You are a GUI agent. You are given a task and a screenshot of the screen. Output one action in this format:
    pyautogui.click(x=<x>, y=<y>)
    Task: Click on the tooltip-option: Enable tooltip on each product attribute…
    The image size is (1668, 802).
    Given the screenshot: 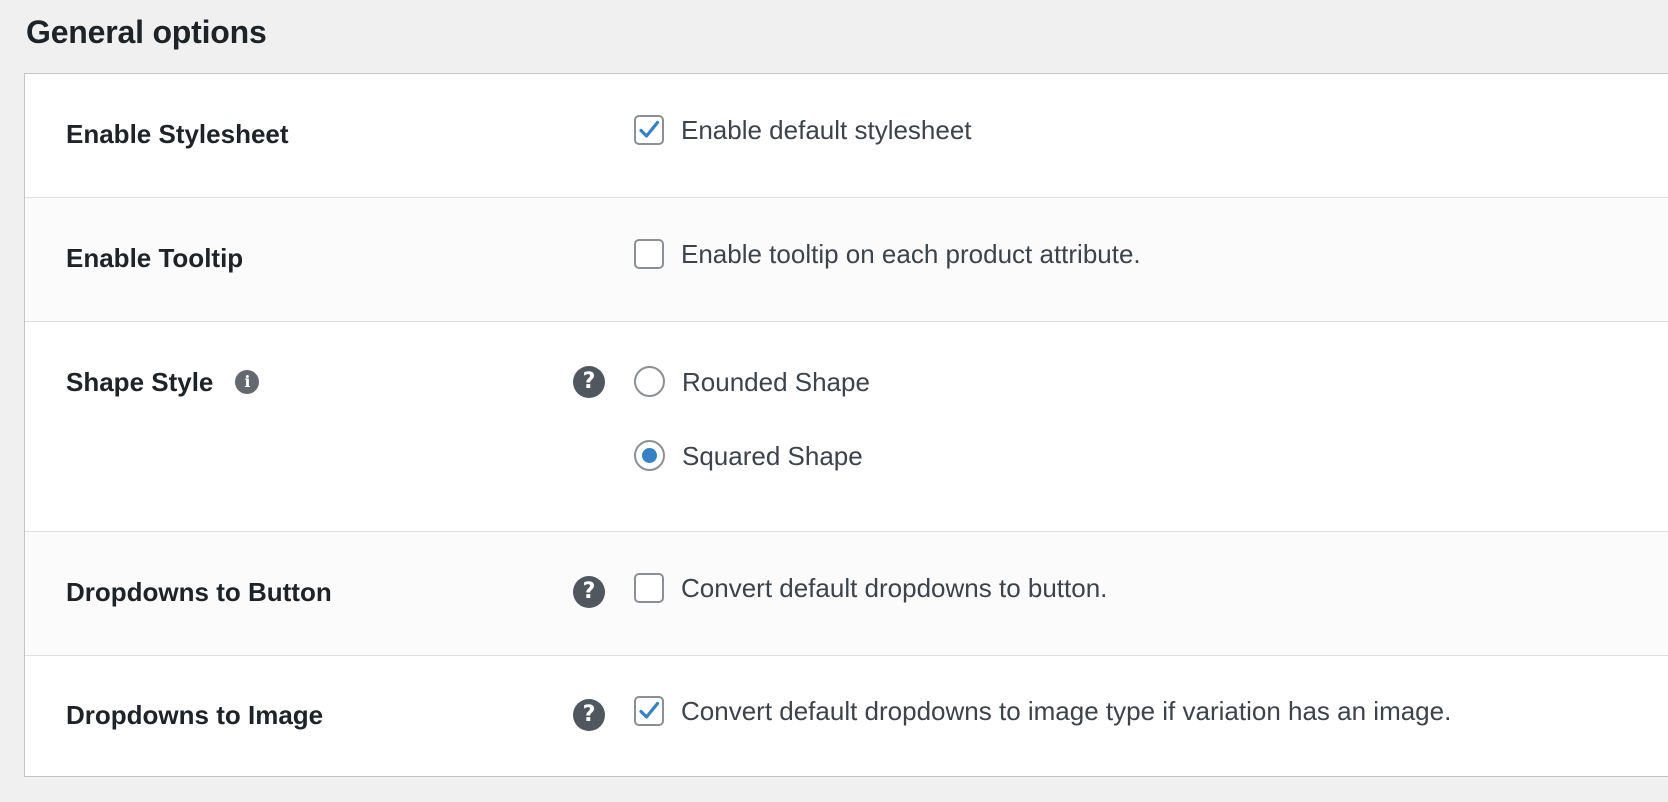 What is the action you would take?
    pyautogui.click(x=887, y=254)
    